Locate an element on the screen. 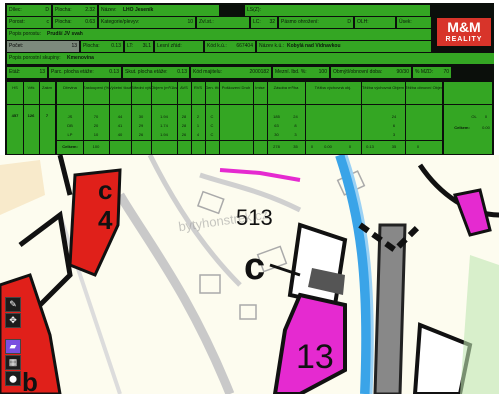 This screenshot has width=499, height=394. pencil-tool-button: ✎ is located at coordinates (13, 304).